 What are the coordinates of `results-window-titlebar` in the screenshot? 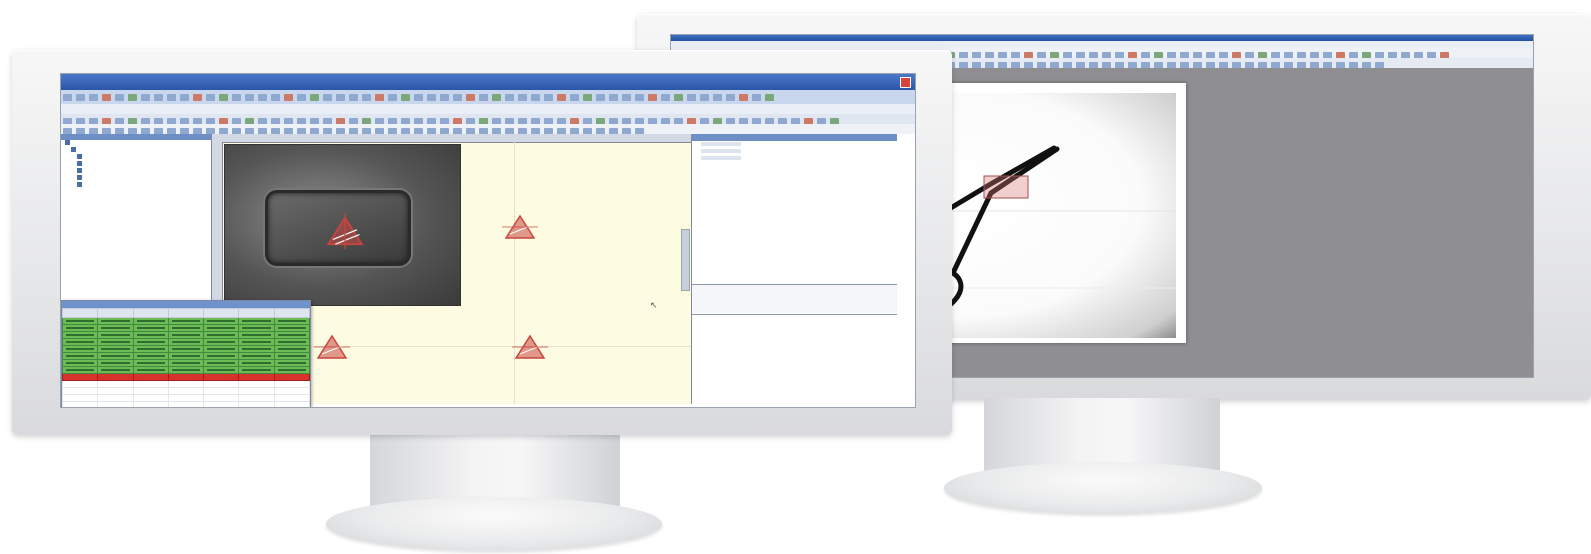 It's located at (186, 304).